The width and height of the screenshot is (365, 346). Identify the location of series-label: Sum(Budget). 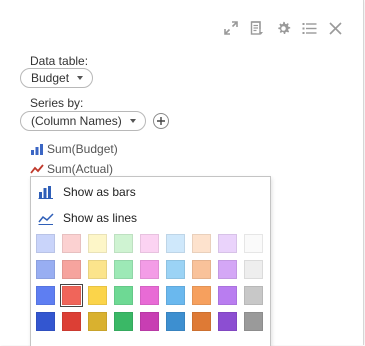
(82, 149).